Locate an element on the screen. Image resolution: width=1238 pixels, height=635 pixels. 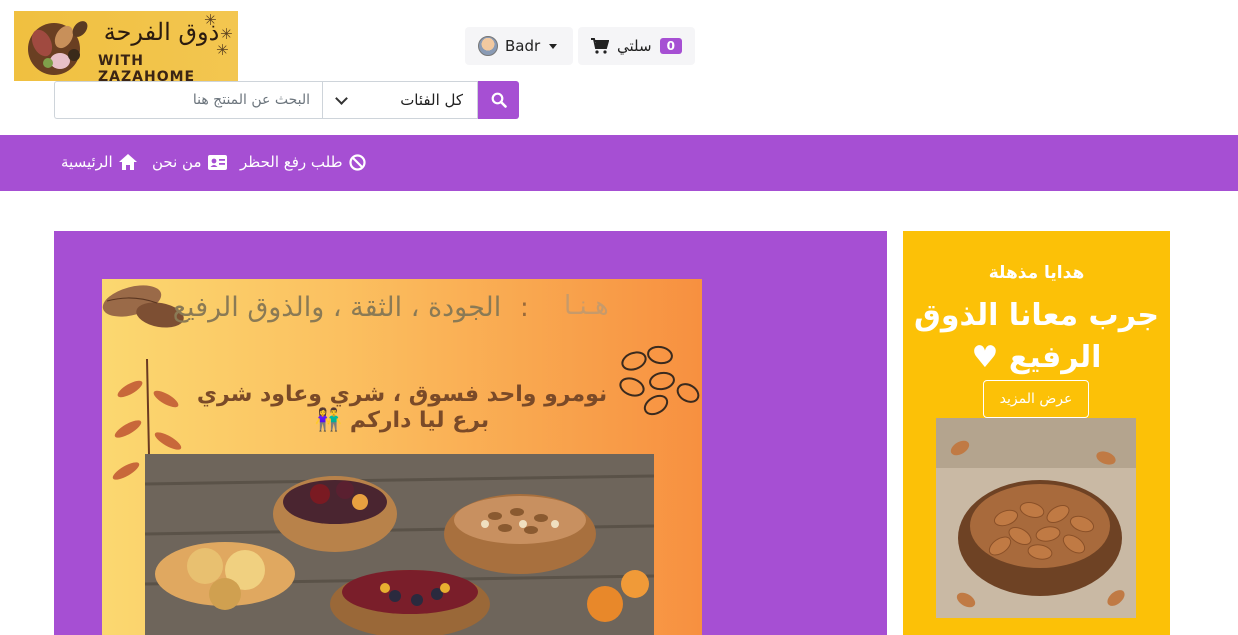
user-name: Badr is located at coordinates (523, 46).